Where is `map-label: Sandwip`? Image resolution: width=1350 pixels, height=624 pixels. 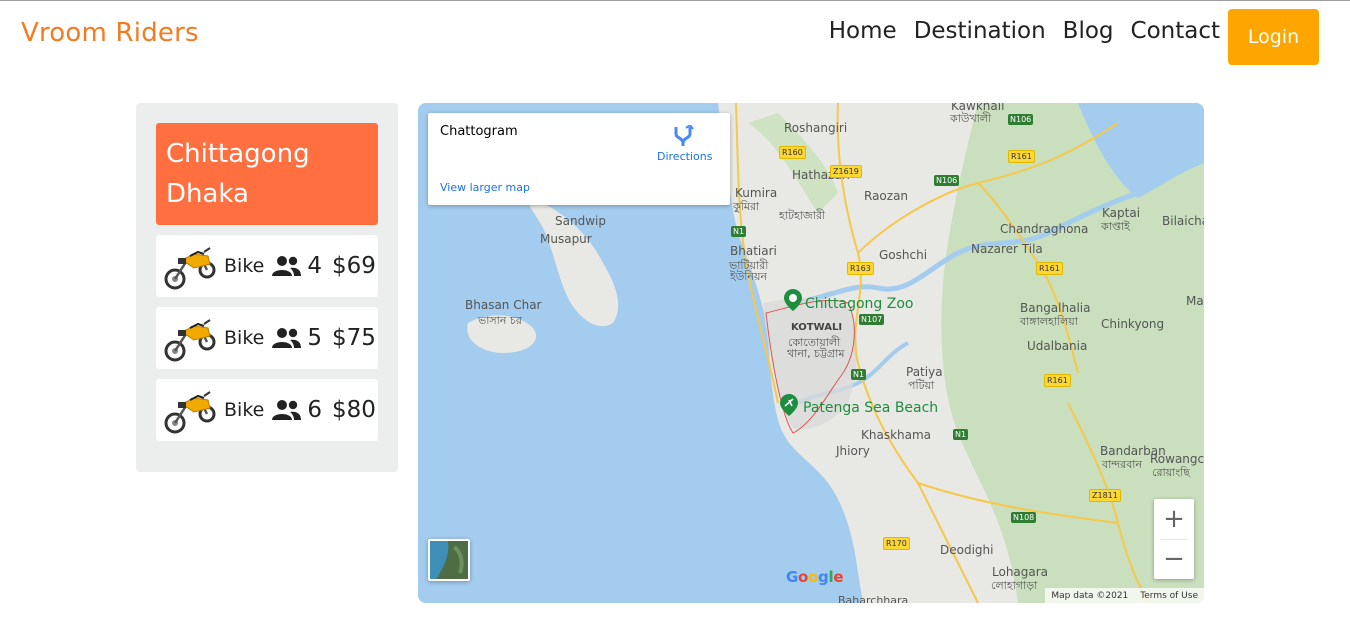 map-label: Sandwip is located at coordinates (580, 221).